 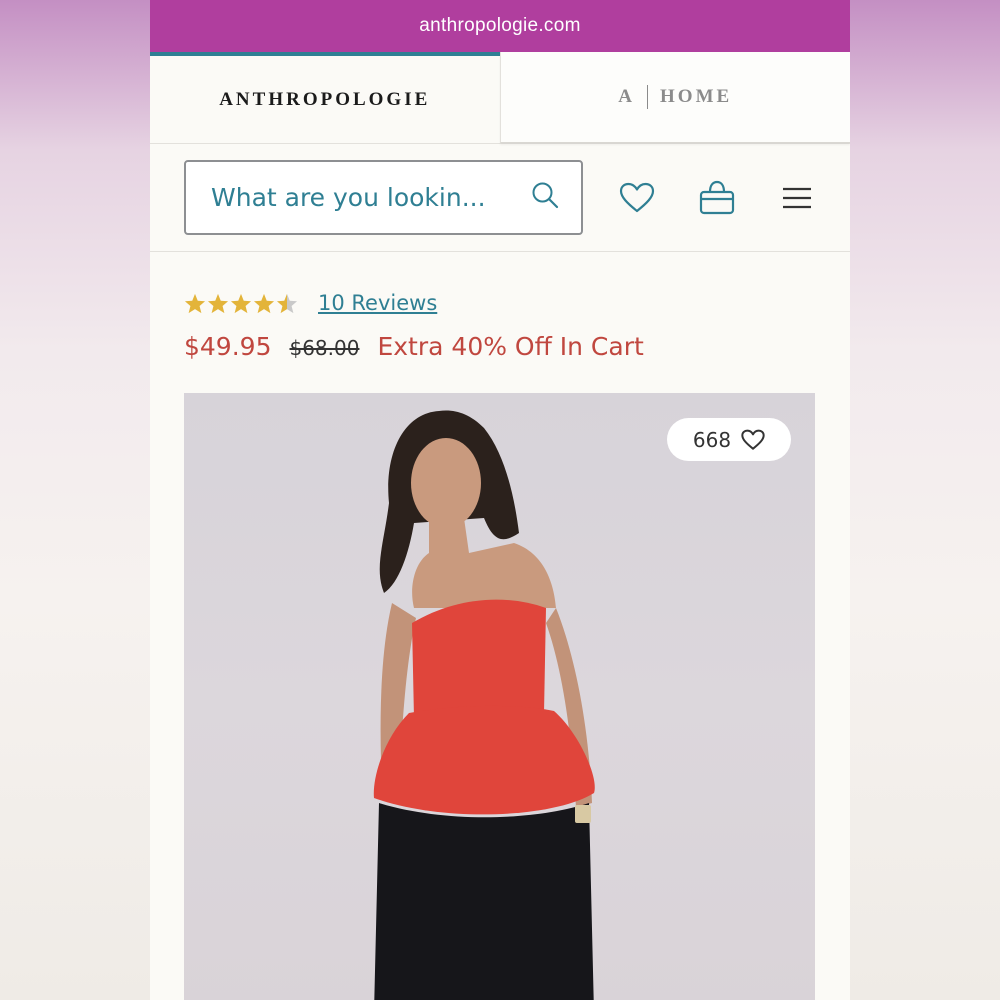 I want to click on heart-outline-icon, so click(x=753, y=439).